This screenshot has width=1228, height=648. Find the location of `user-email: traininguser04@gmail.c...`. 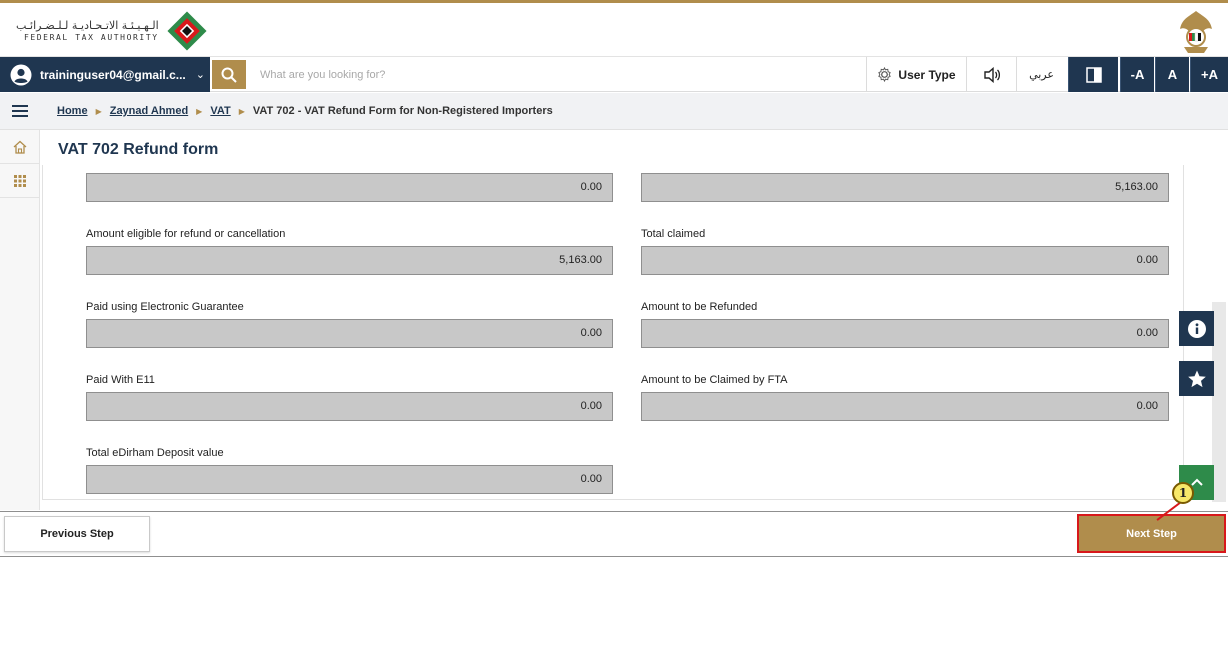

user-email: traininguser04@gmail.c... is located at coordinates (113, 74).